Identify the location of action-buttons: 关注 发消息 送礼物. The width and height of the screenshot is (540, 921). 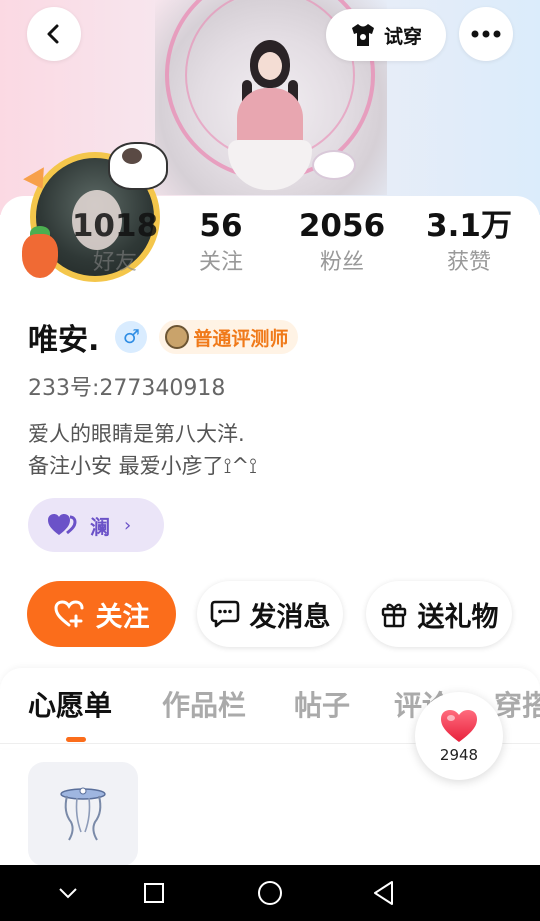
(270, 615).